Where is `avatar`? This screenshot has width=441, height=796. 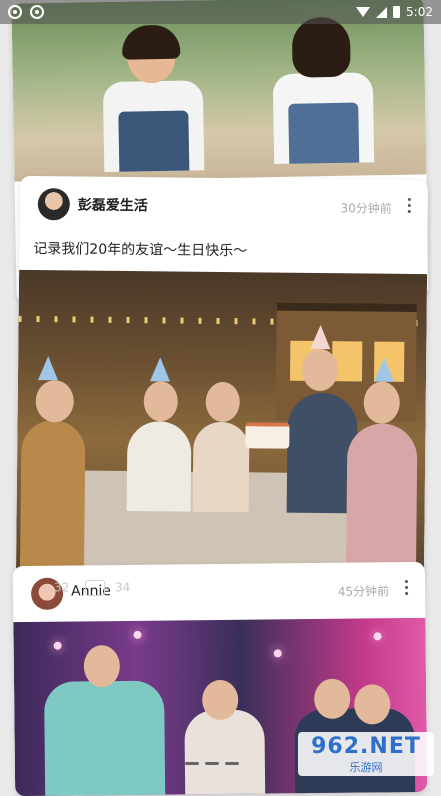
avatar is located at coordinates (53, 204).